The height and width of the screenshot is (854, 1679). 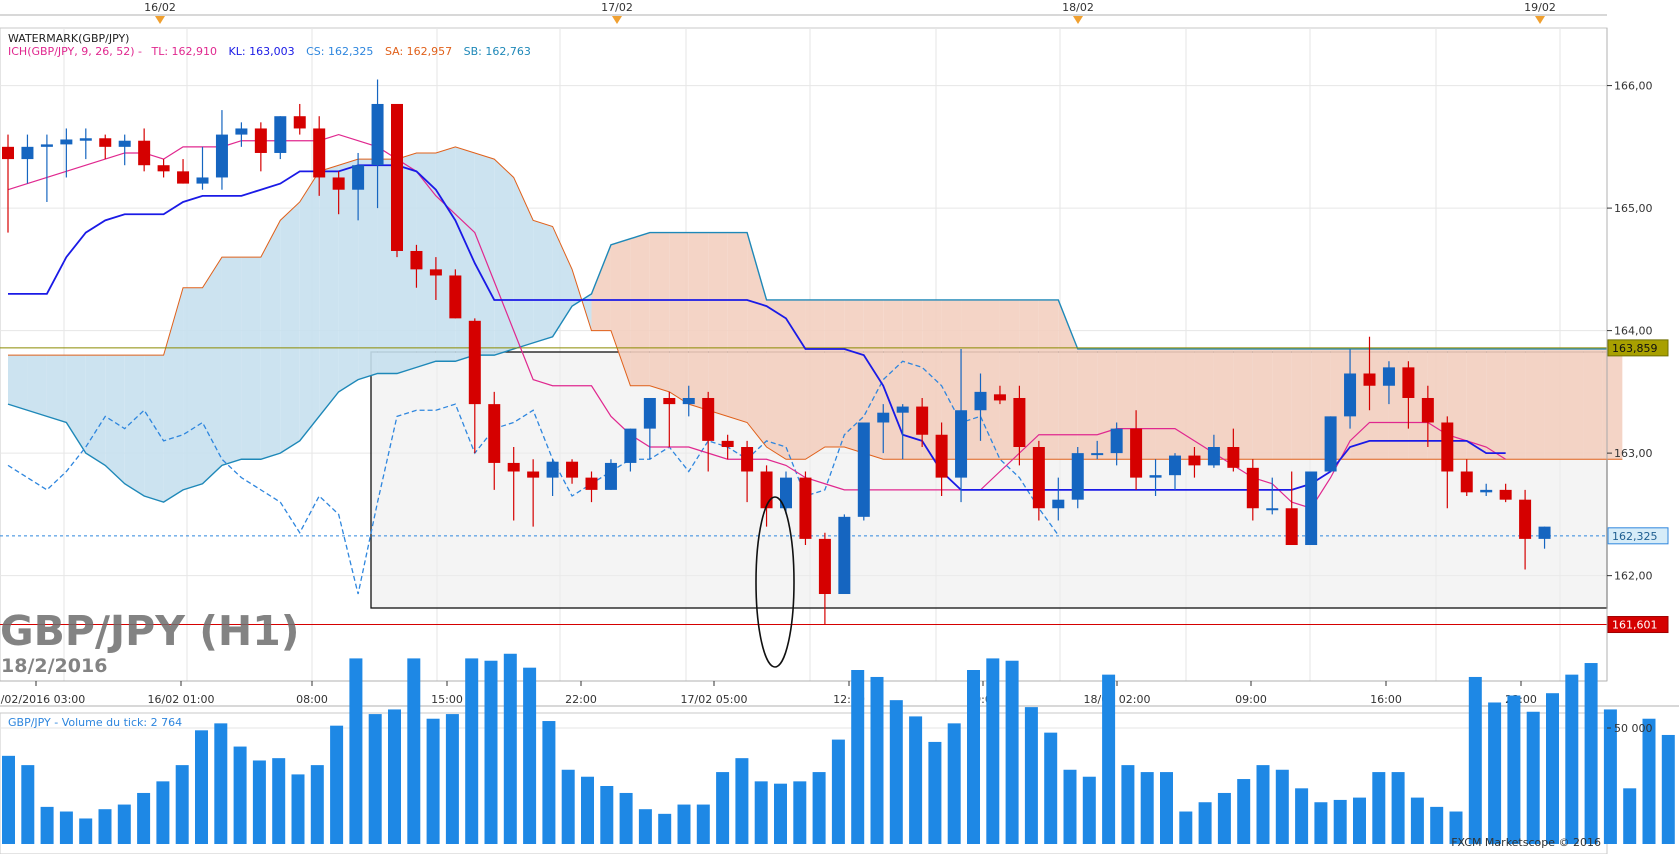 What do you see at coordinates (1635, 348) in the screenshot?
I see `resistance-price-tag-text: 163,859` at bounding box center [1635, 348].